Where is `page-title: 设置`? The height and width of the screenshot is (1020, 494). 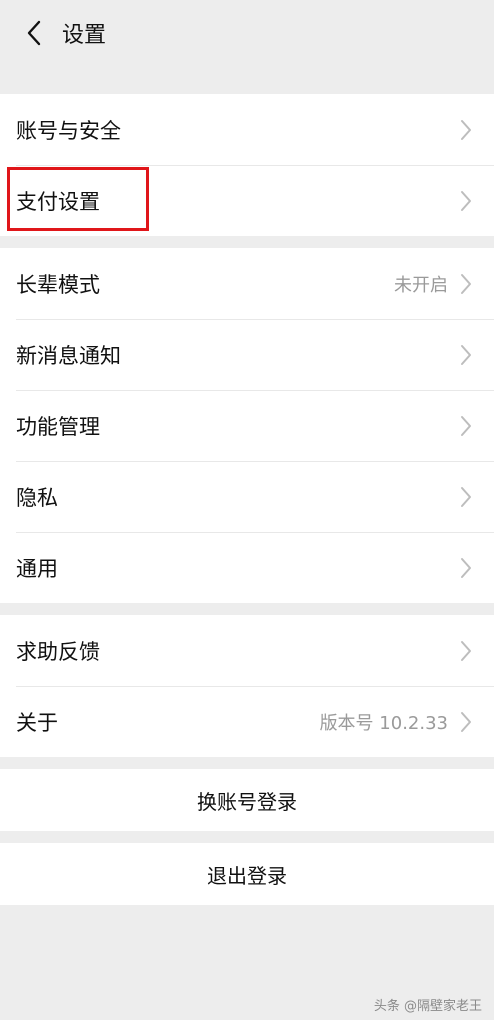
page-title: 设置 is located at coordinates (84, 35).